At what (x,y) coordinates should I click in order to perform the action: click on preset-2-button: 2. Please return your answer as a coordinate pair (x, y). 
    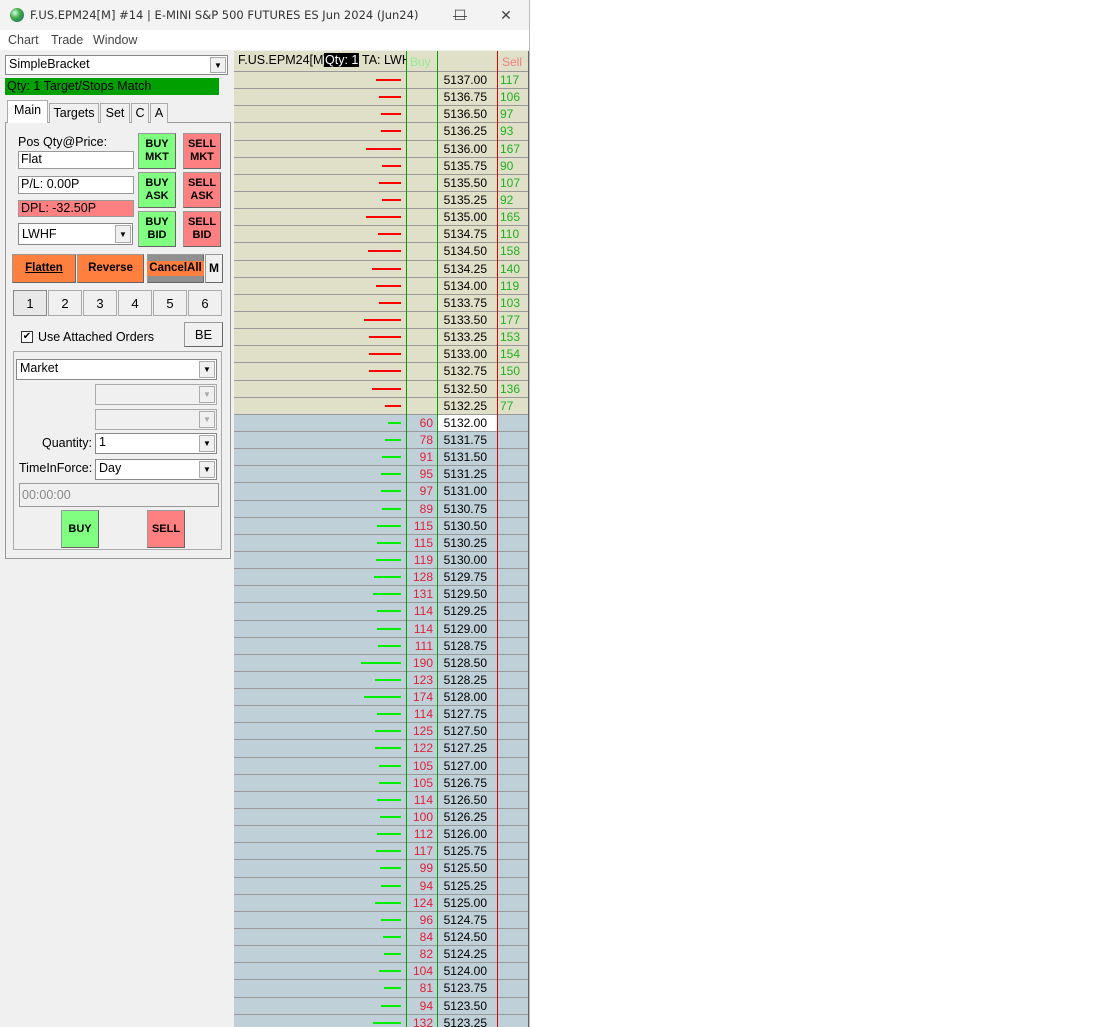
    Looking at the image, I should click on (65, 303).